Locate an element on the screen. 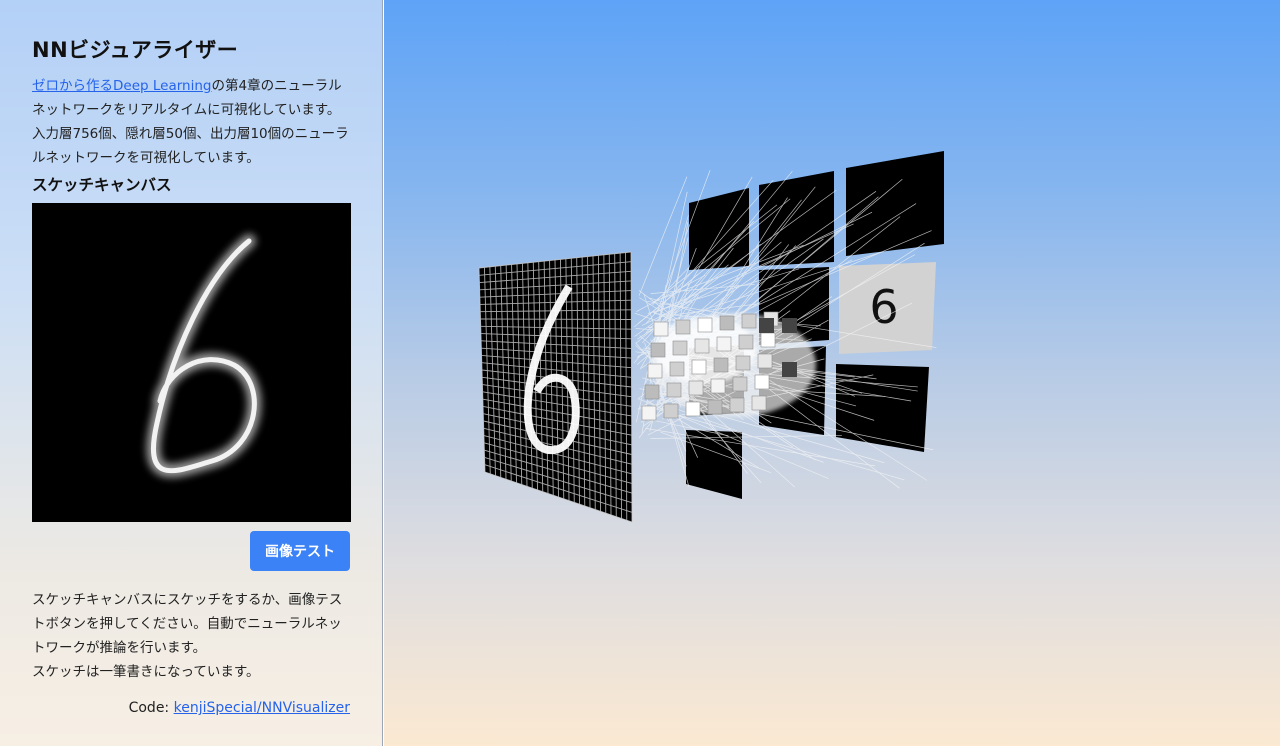  app-title: NNビジュアライザー is located at coordinates (135, 50).